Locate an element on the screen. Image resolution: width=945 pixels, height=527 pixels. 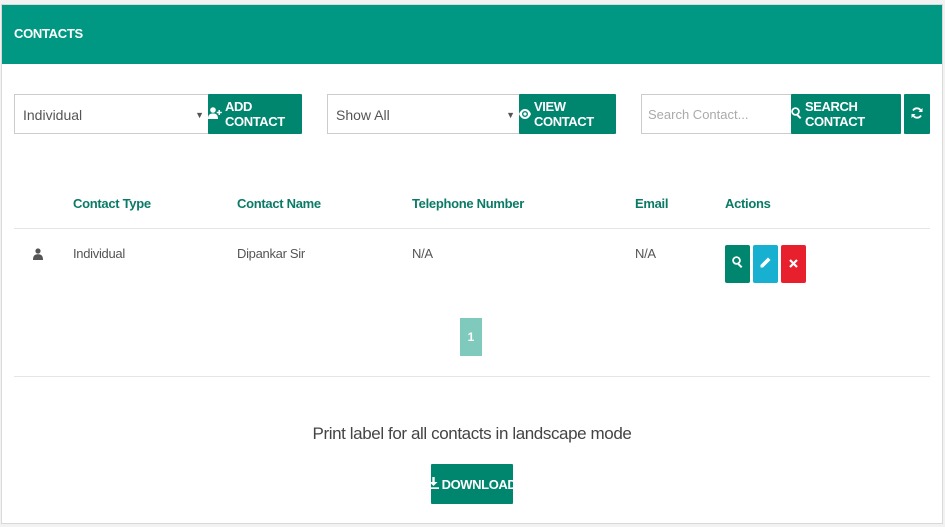
download-label: DOWNLOAD is located at coordinates (479, 484).